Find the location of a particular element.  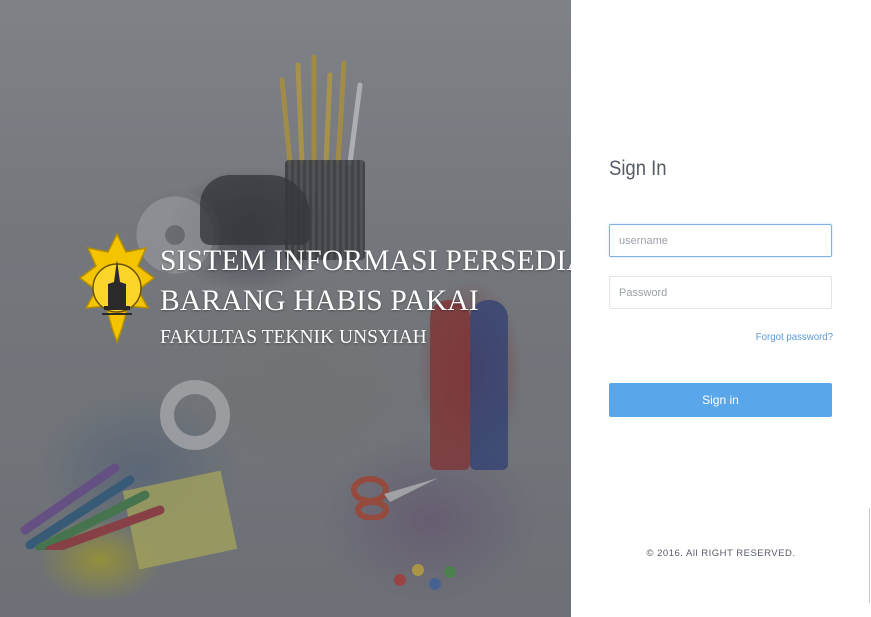

brand-subtitle: FAKULTAS TEKNIK UNSYIAH is located at coordinates (293, 337).